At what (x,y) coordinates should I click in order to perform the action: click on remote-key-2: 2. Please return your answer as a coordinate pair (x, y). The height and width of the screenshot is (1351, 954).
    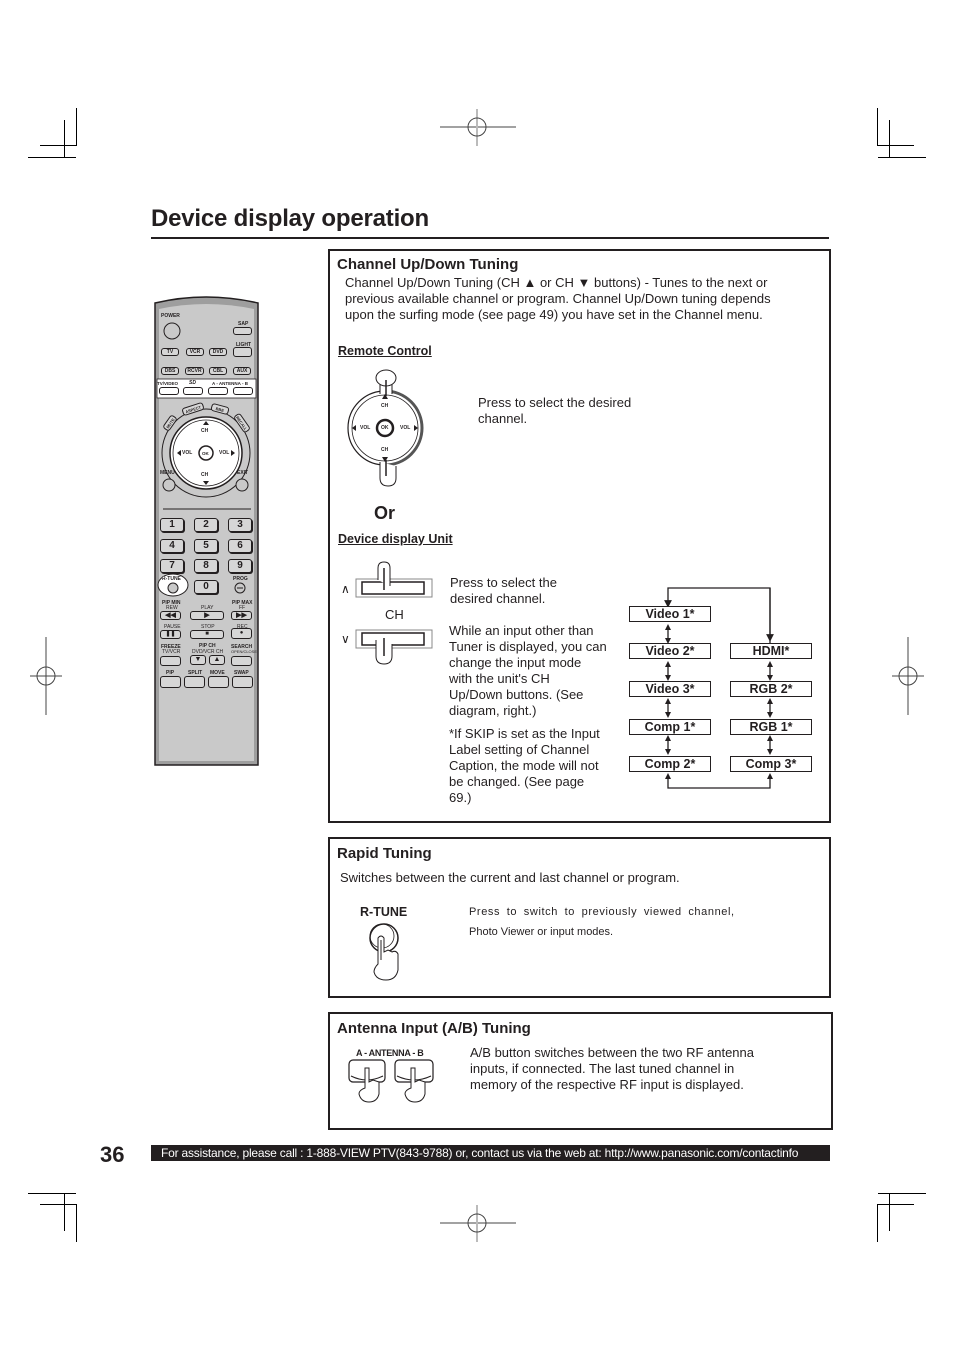
    Looking at the image, I should click on (206, 525).